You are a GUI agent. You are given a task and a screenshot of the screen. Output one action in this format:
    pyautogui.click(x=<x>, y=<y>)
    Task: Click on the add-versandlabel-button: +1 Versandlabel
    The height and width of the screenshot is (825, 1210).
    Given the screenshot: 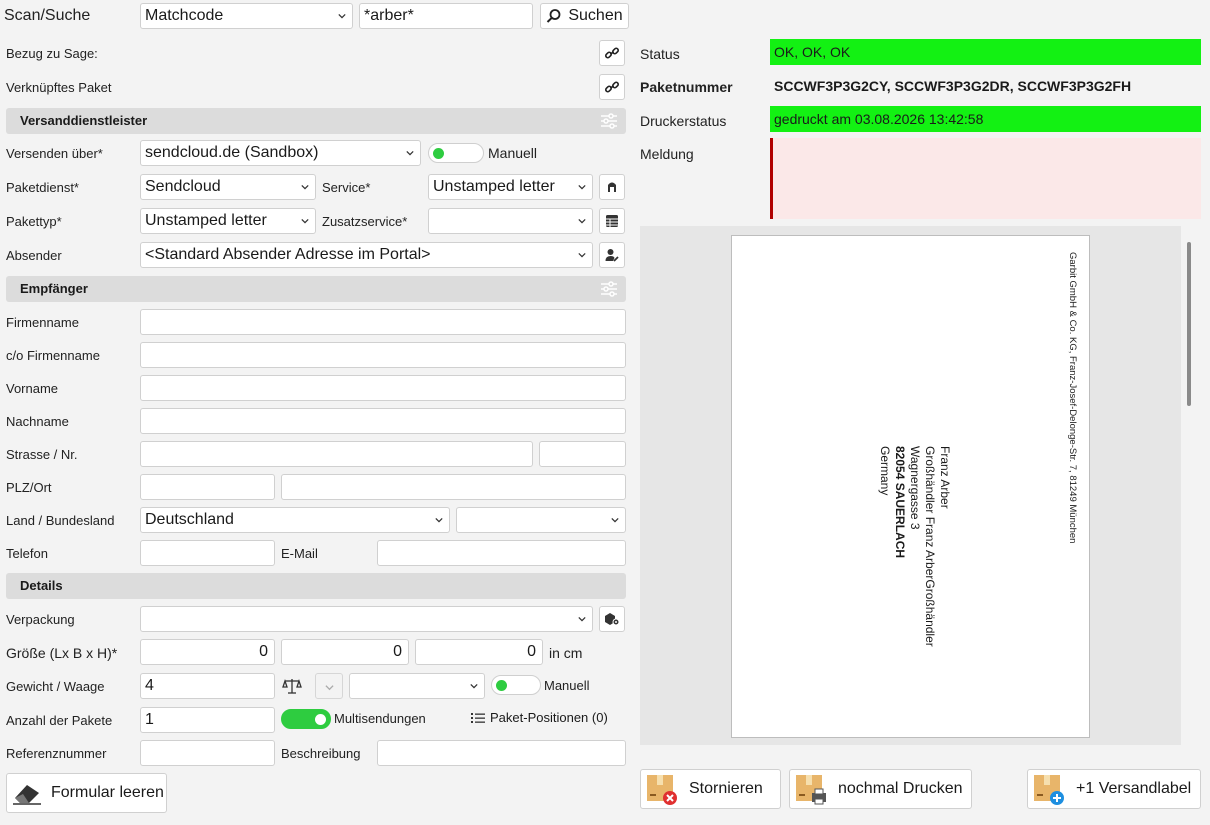 What is the action you would take?
    pyautogui.click(x=1114, y=789)
    